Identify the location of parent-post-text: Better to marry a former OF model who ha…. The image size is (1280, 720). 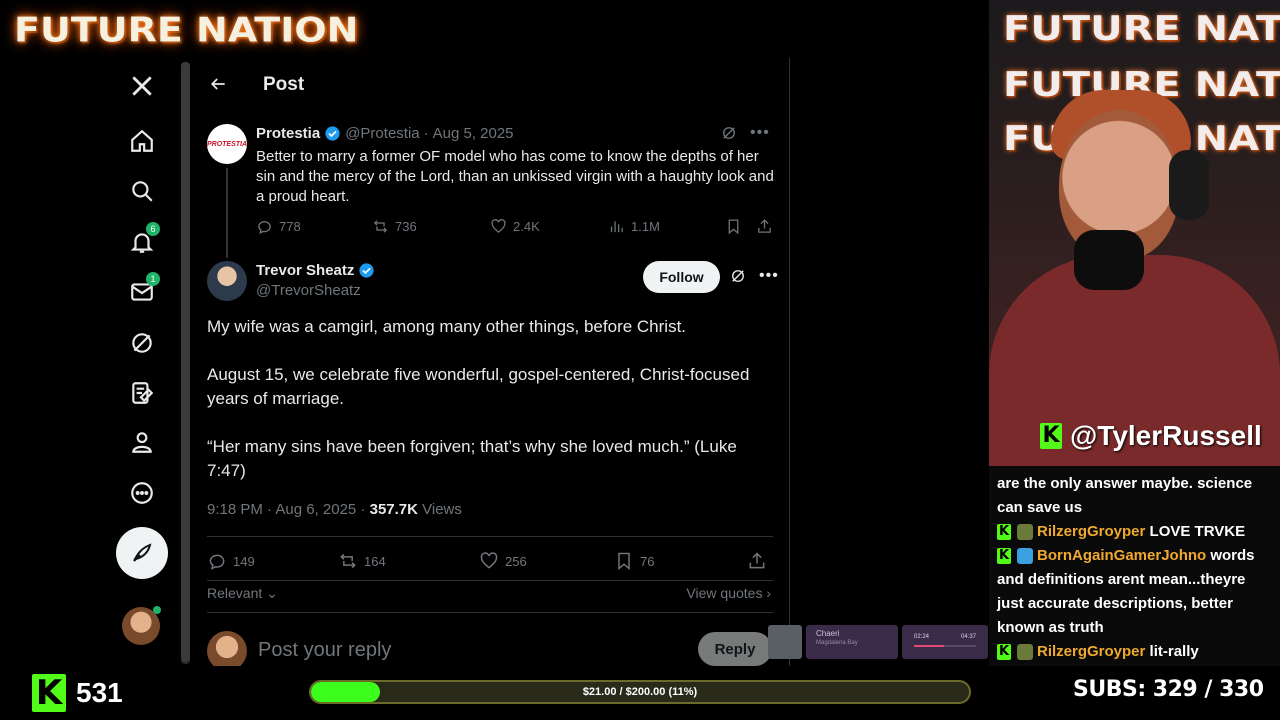
(515, 176).